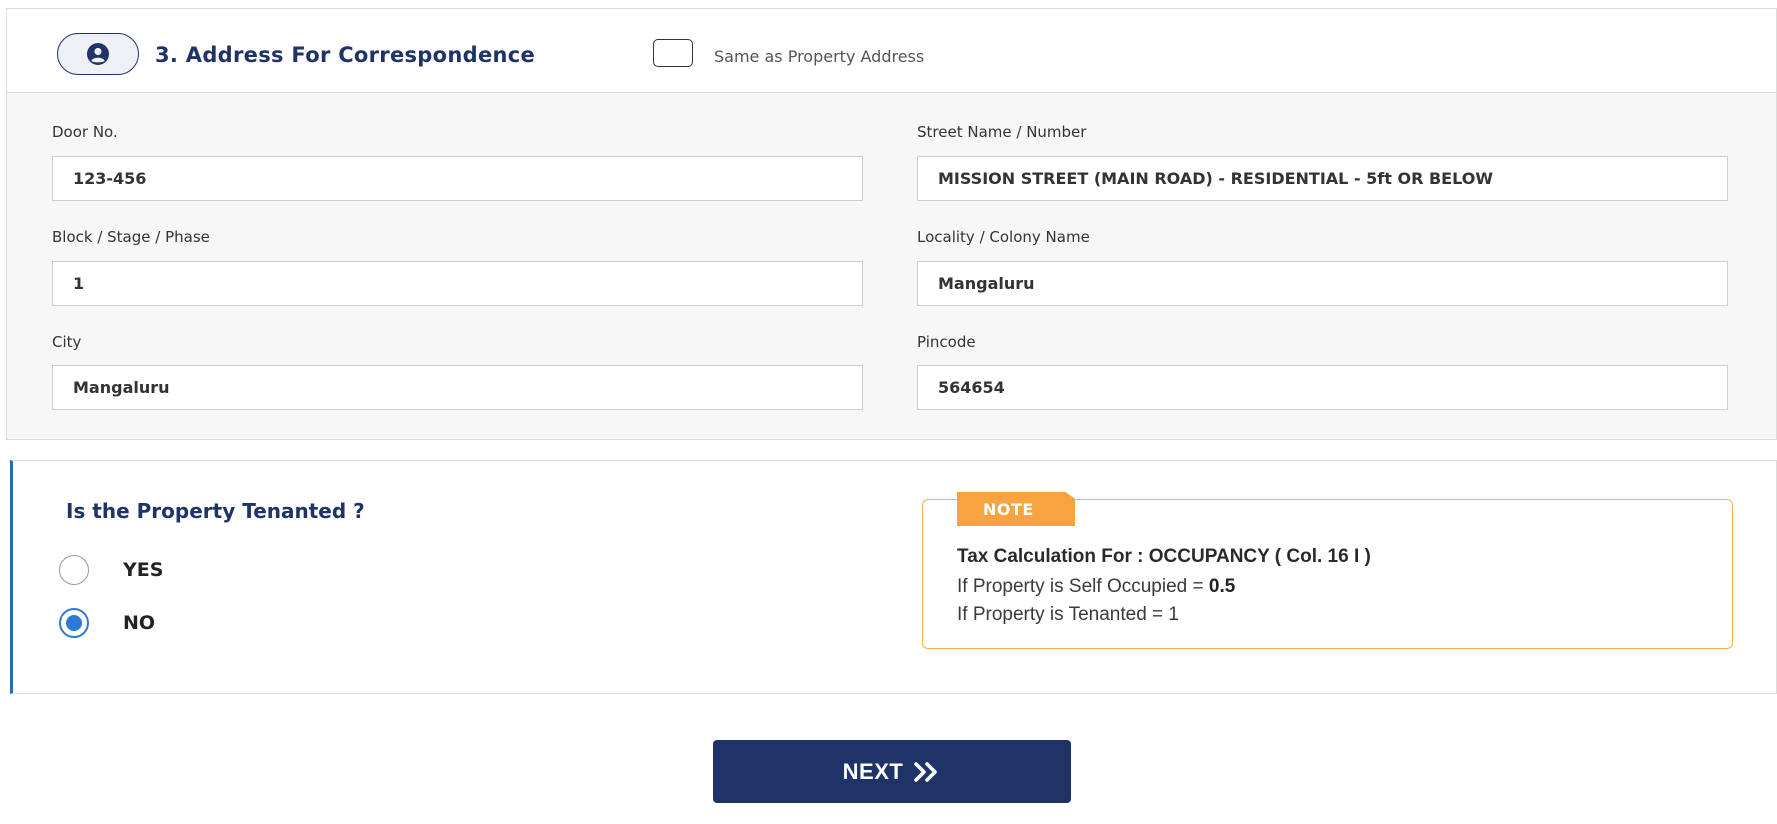 Image resolution: width=1777 pixels, height=824 pixels. Describe the element at coordinates (131, 237) in the screenshot. I see `block-label: Block / Stage / Phase` at that location.